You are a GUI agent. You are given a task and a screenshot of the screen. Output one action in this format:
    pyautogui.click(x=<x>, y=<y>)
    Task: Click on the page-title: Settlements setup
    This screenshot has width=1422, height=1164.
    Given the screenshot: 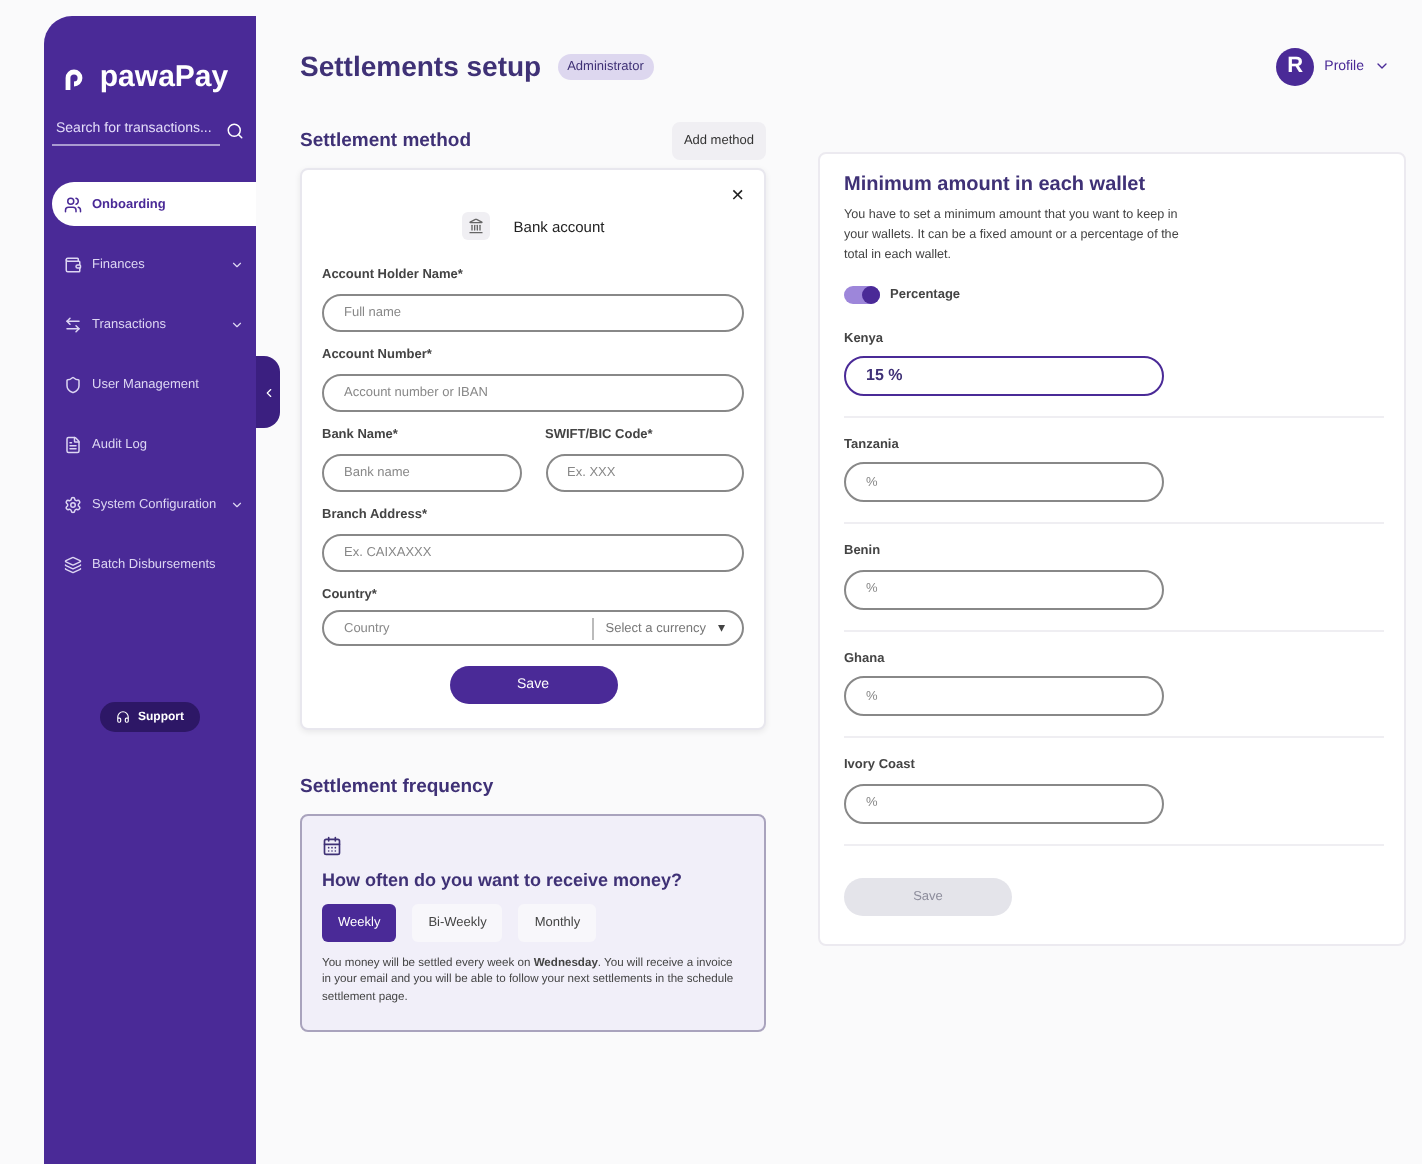 What is the action you would take?
    pyautogui.click(x=421, y=66)
    